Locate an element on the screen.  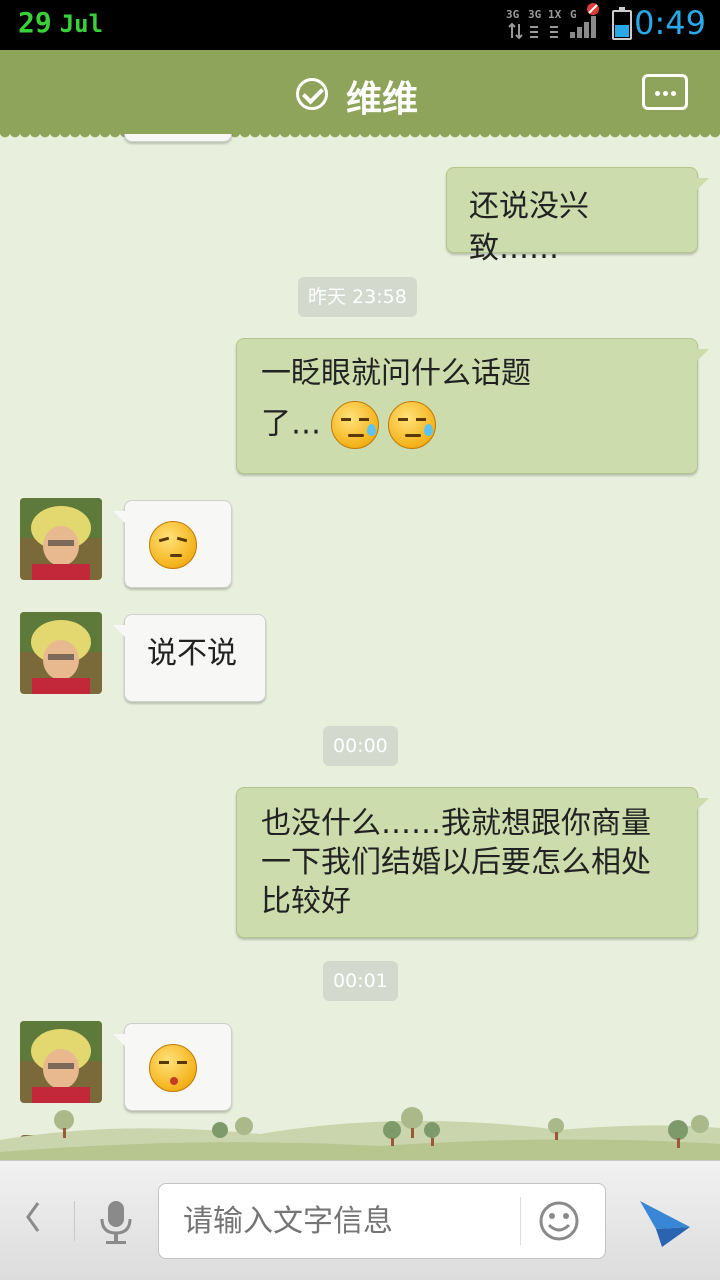
battery-icon is located at coordinates (622, 23).